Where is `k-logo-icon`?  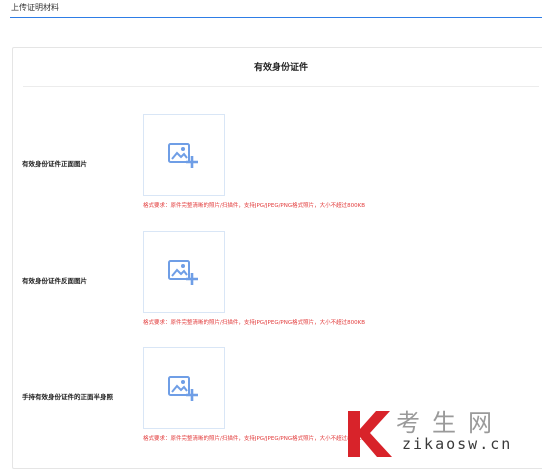 k-logo-icon is located at coordinates (370, 434).